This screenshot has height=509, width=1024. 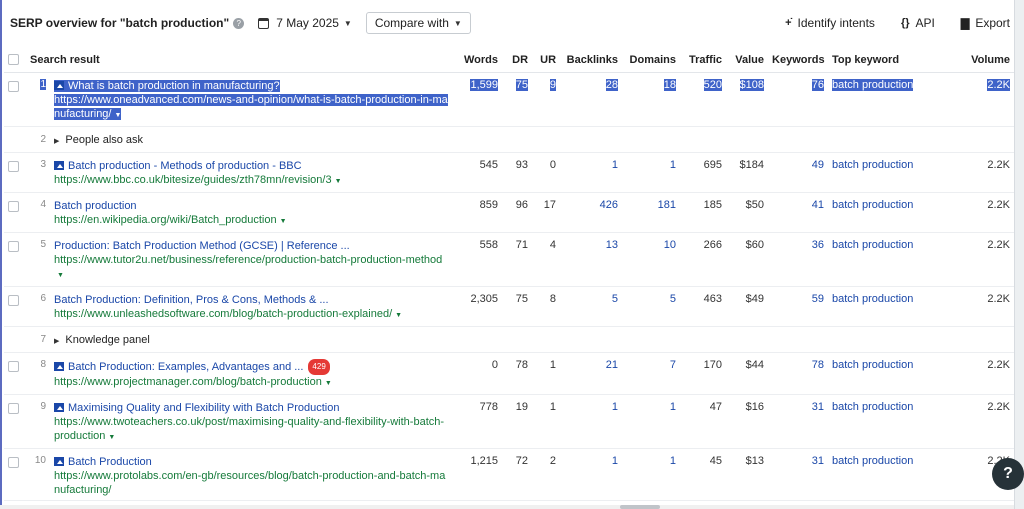 I want to click on date-picker: 7 May 2025 ▼, so click(x=305, y=23).